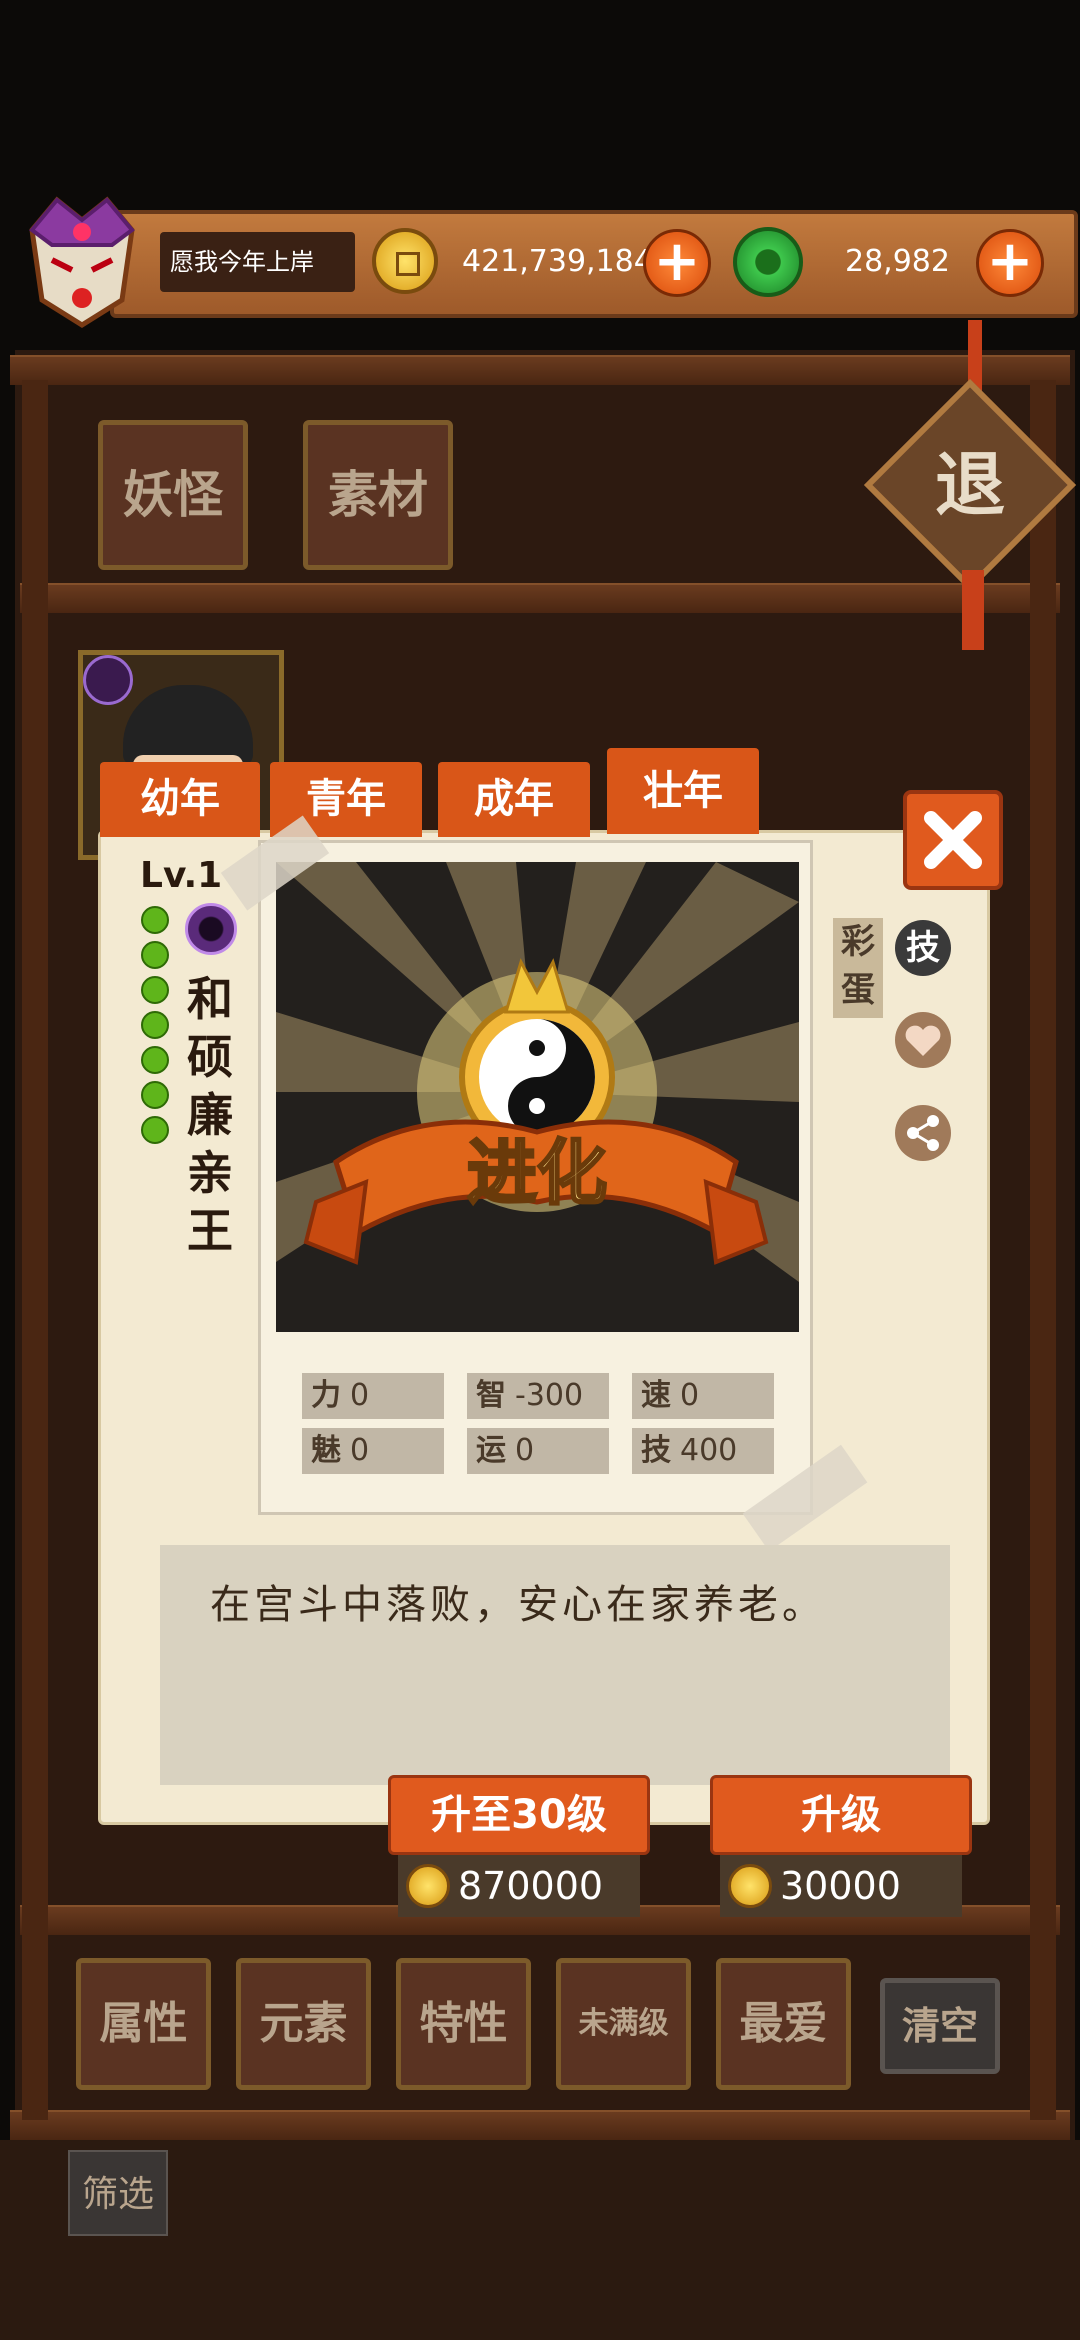 This screenshot has height=2340, width=1080. I want to click on clear-filters-button: 清空, so click(940, 2026).